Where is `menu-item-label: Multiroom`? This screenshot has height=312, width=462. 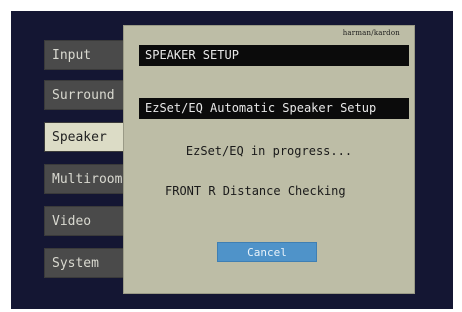 menu-item-label: Multiroom is located at coordinates (87, 179).